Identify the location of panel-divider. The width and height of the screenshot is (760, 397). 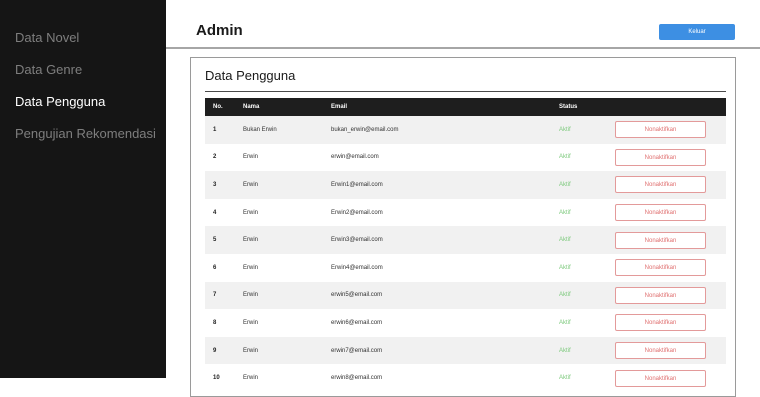
(465, 91).